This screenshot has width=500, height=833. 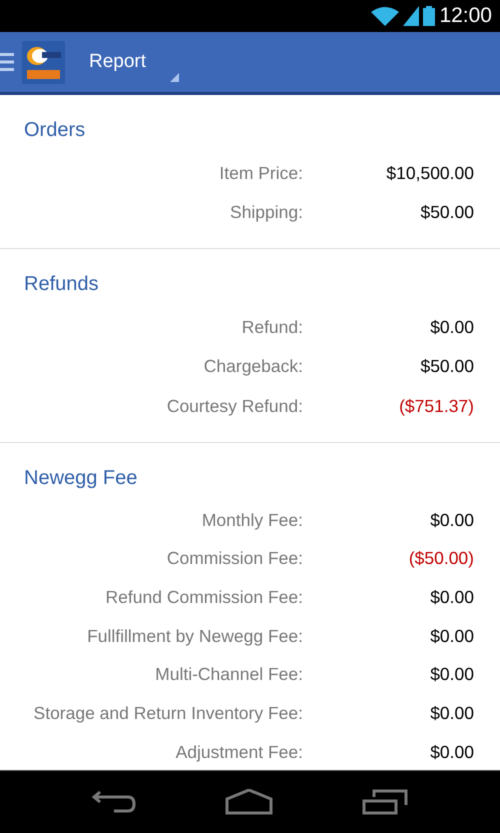 What do you see at coordinates (203, 598) in the screenshot?
I see `fee-label: Refund Commission Fee:` at bounding box center [203, 598].